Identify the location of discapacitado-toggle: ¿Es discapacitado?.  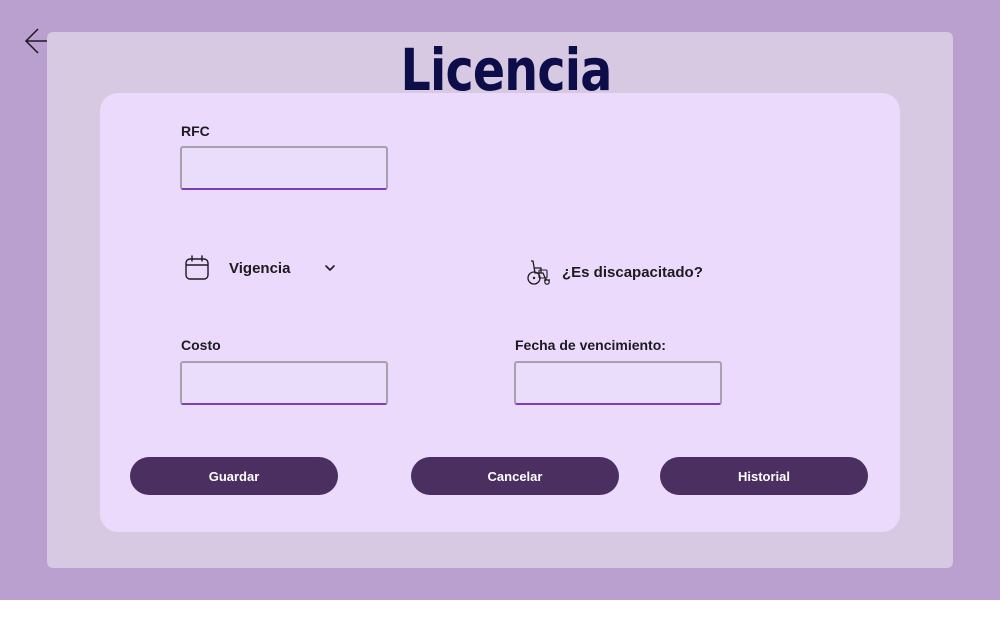
(614, 272).